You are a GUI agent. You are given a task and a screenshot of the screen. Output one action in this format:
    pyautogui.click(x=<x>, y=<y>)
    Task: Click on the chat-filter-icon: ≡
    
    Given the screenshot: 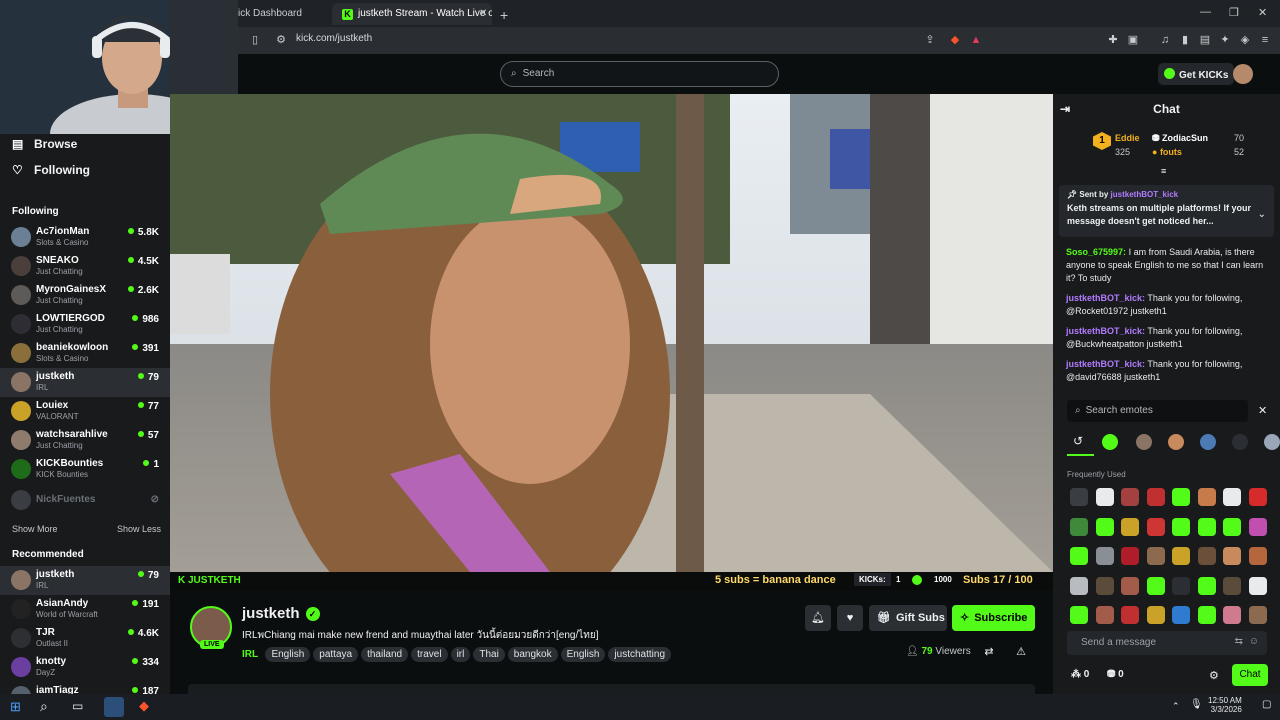 What is the action you would take?
    pyautogui.click(x=1163, y=171)
    